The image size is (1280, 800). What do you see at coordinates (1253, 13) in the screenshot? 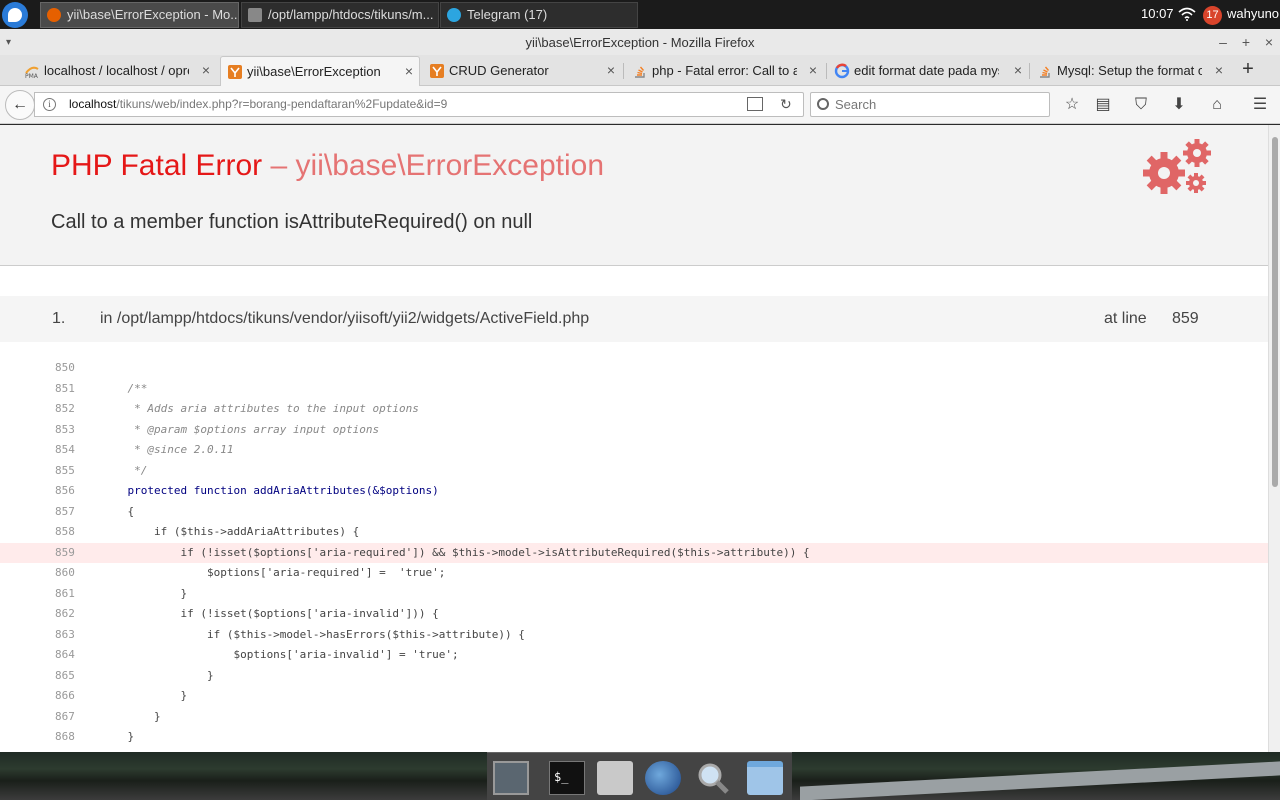
I see `user-name: wahyuno` at bounding box center [1253, 13].